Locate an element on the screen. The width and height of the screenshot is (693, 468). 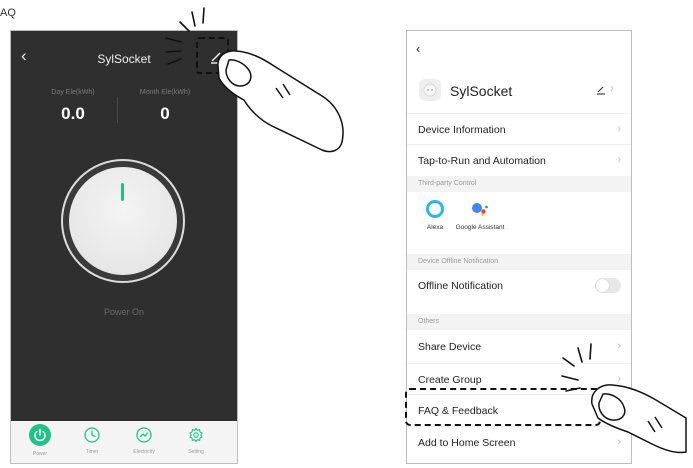
highlight-edit-button is located at coordinates (212, 55).